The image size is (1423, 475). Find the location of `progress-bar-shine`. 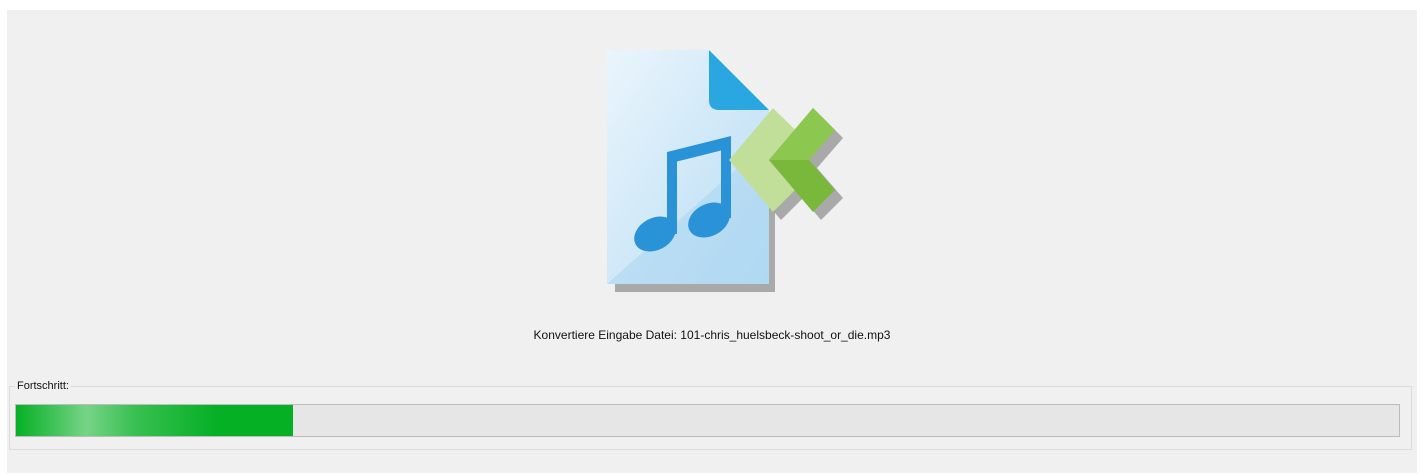

progress-bar-shine is located at coordinates (116, 420).